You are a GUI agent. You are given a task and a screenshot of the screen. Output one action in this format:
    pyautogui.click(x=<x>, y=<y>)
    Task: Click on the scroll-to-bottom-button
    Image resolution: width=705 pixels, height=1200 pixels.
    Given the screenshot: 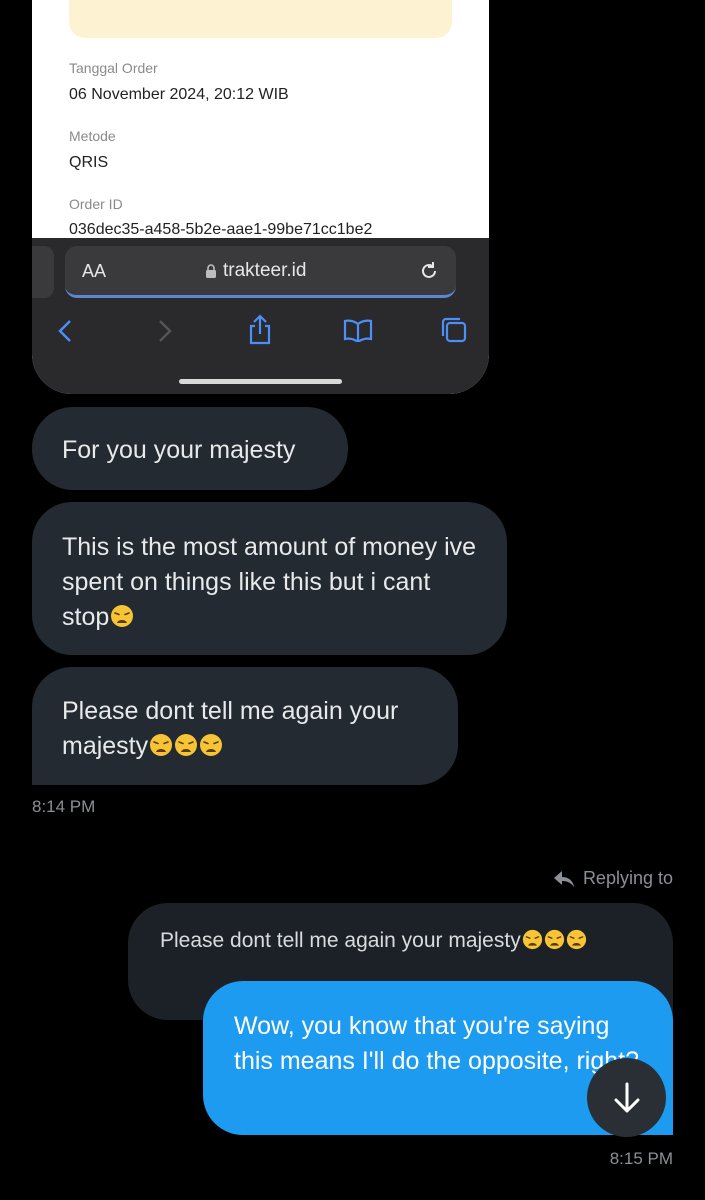 What is the action you would take?
    pyautogui.click(x=626, y=1097)
    